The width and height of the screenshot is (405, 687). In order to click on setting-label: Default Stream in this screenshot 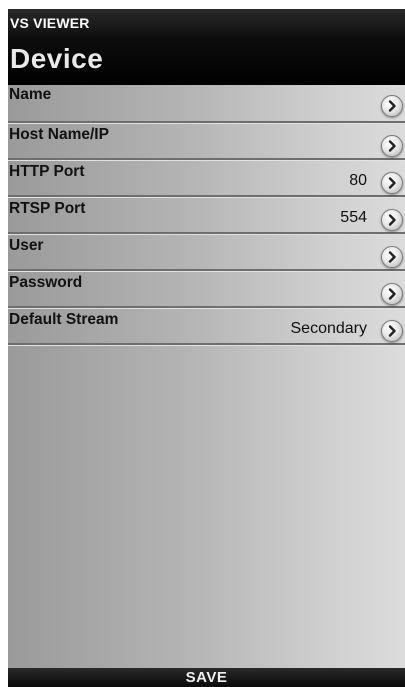, I will do `click(64, 319)`.